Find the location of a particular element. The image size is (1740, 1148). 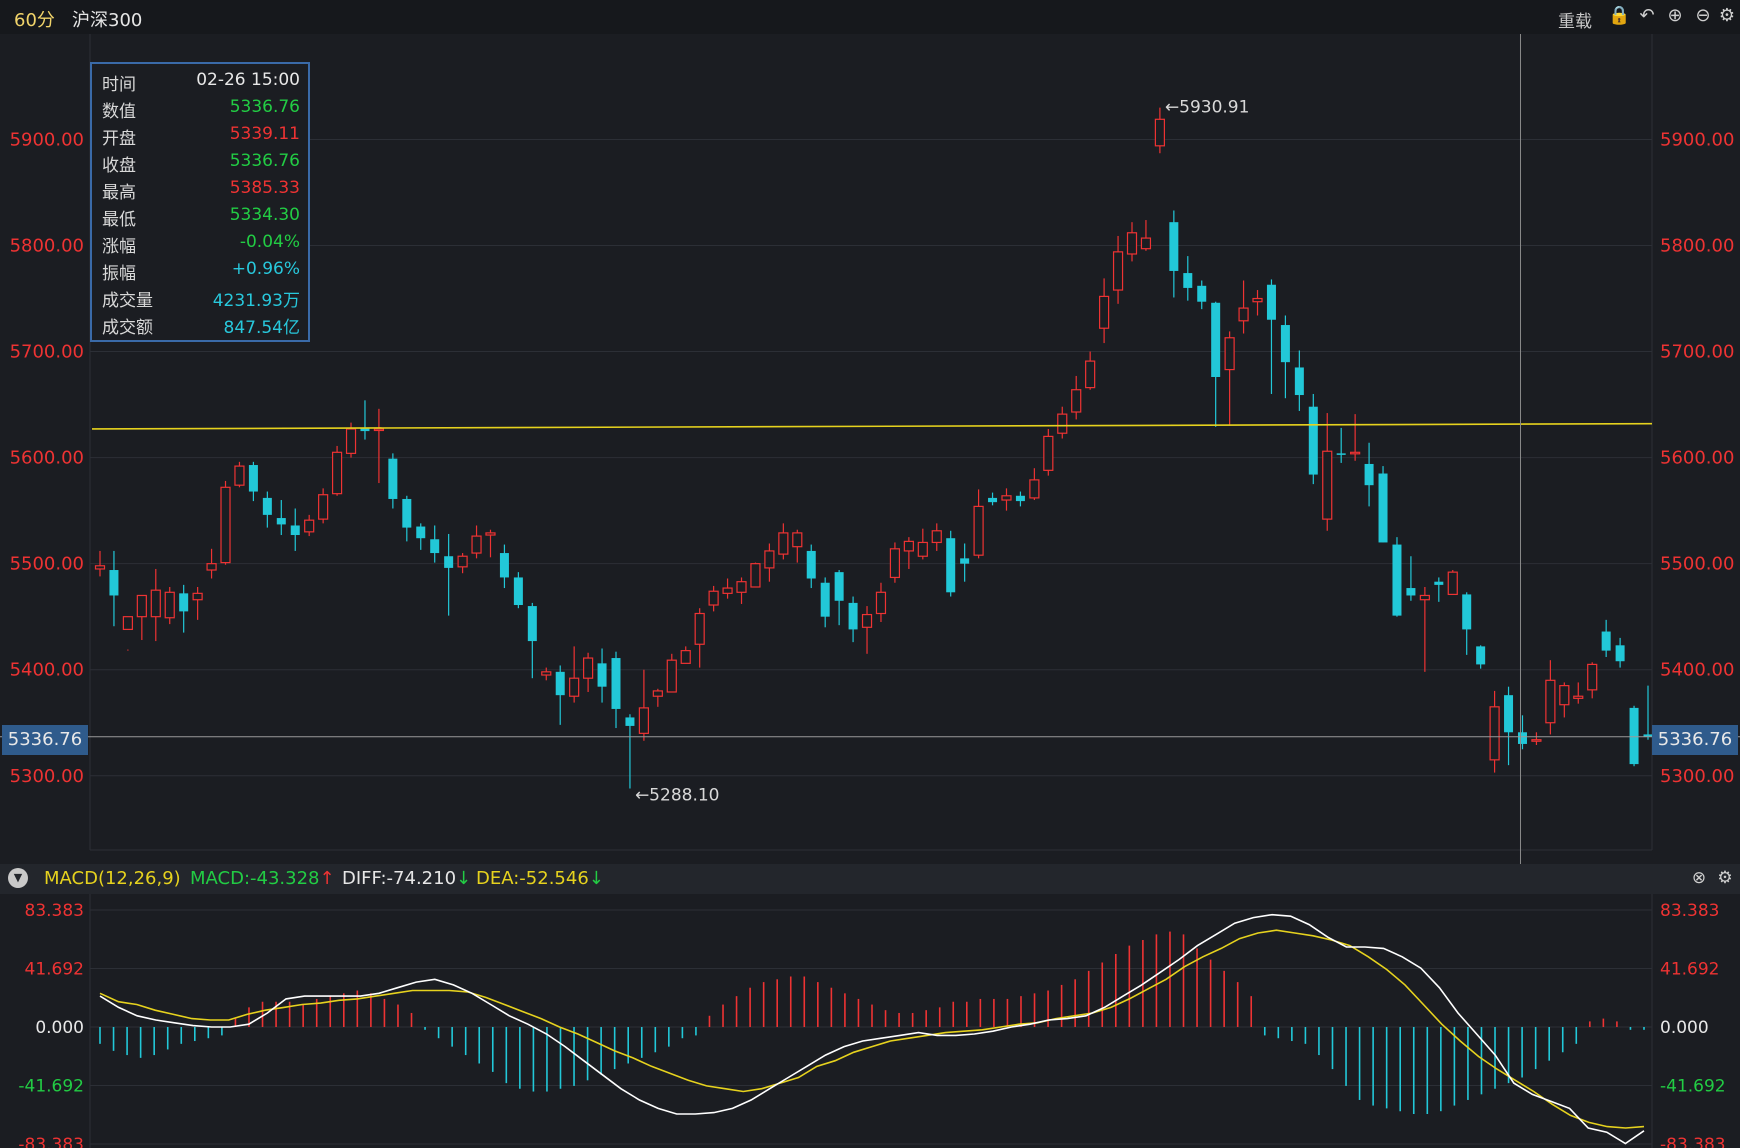

info-row: 涨幅 -0.04% is located at coordinates (201, 245).